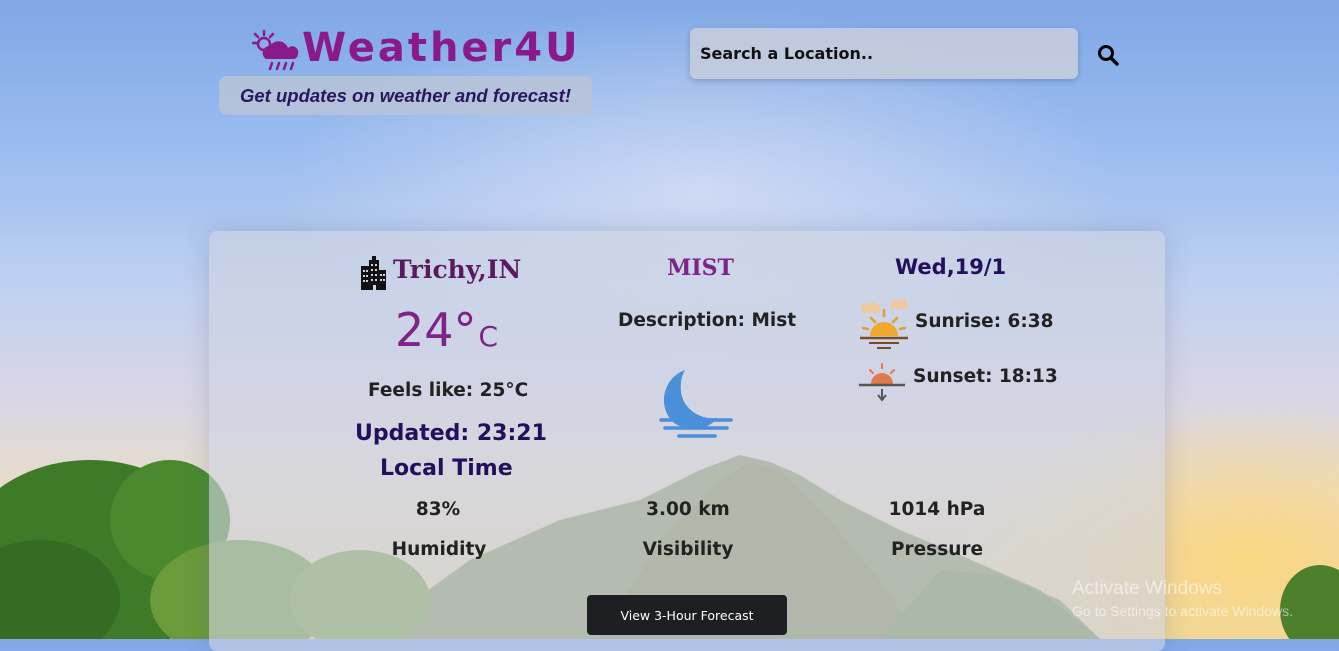  Describe the element at coordinates (446, 468) in the screenshot. I see `local-time-label: Local Time` at that location.